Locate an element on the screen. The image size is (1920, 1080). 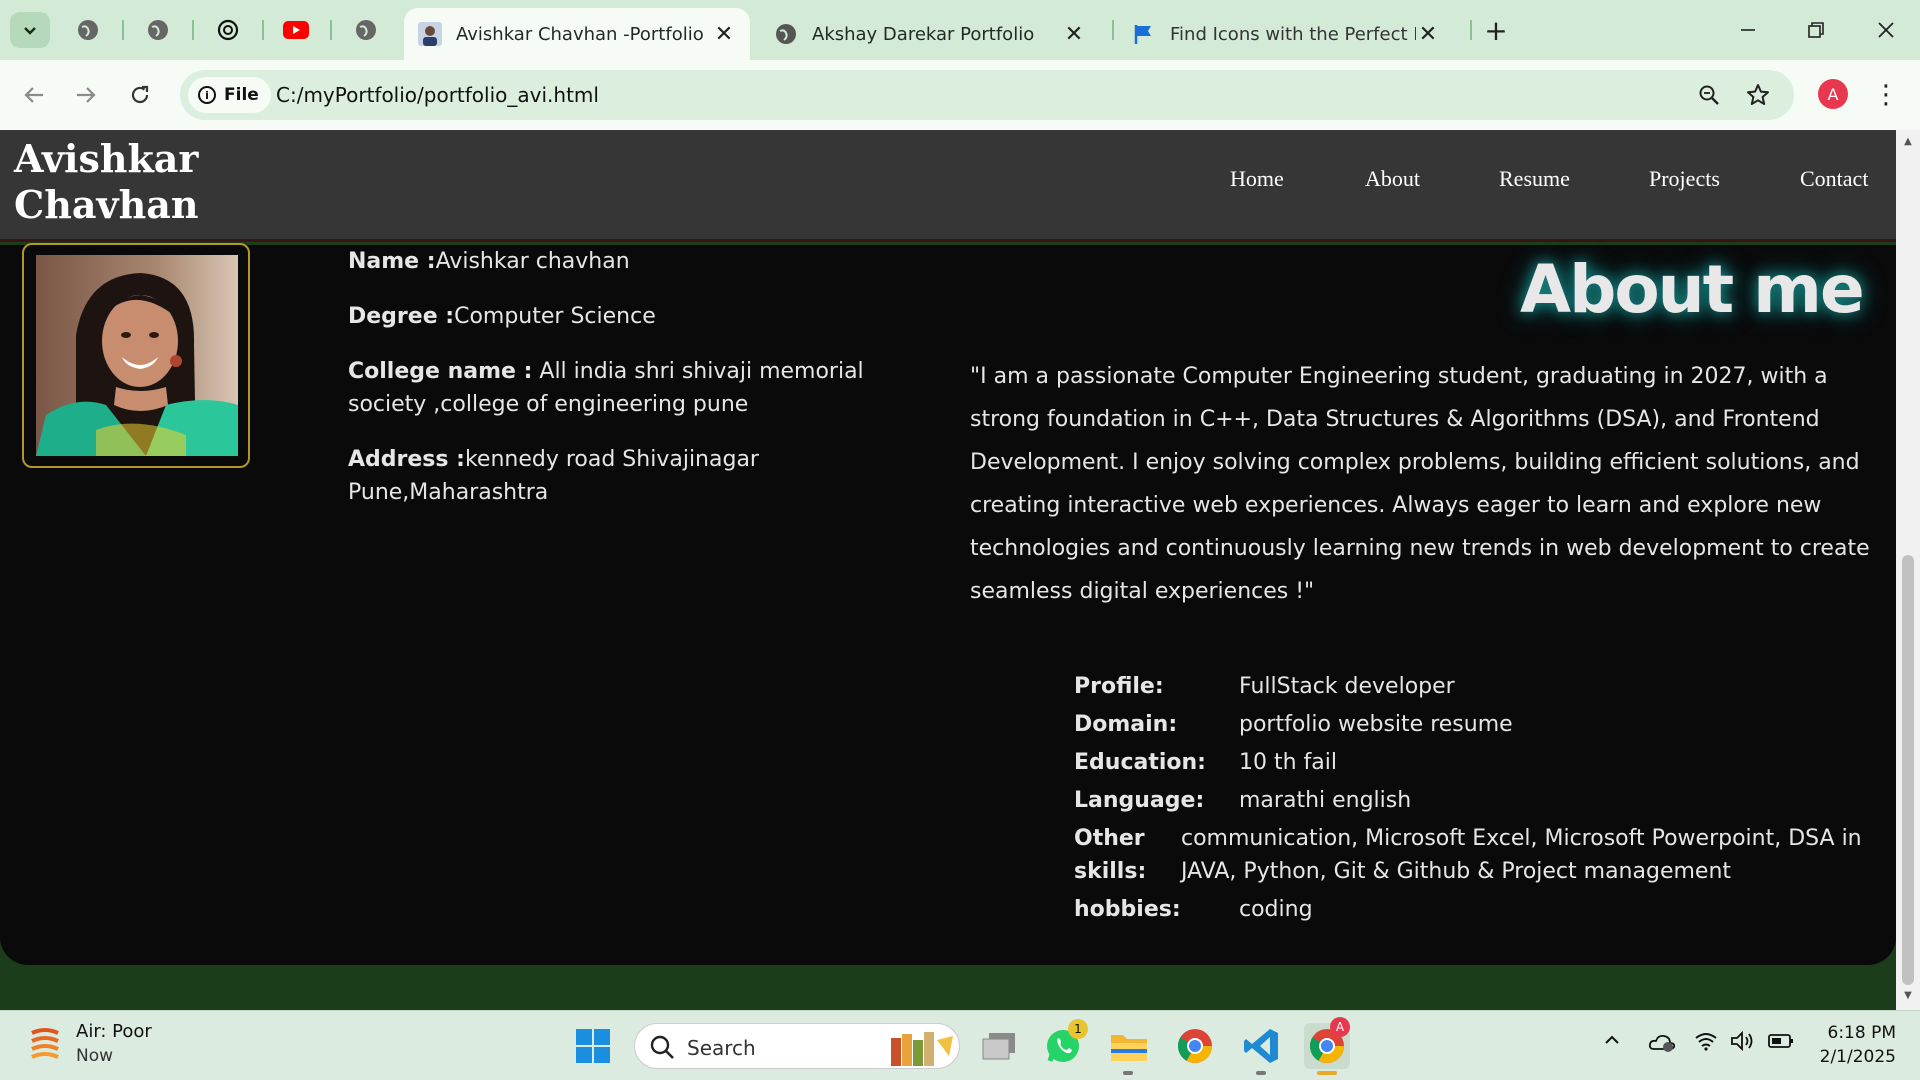
back-button is located at coordinates (34, 95).